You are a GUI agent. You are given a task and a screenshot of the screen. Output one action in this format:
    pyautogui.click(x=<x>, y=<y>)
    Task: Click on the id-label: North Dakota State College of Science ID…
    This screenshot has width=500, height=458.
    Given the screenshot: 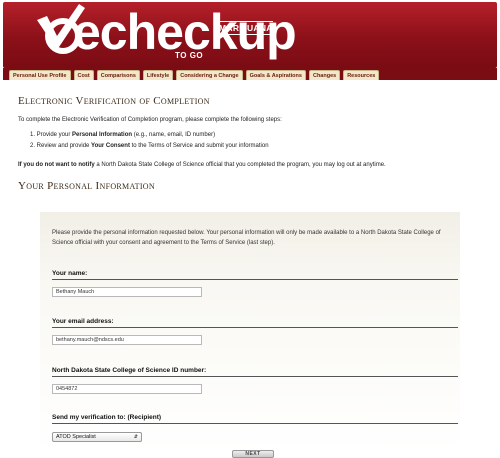 What is the action you would take?
    pyautogui.click(x=129, y=370)
    